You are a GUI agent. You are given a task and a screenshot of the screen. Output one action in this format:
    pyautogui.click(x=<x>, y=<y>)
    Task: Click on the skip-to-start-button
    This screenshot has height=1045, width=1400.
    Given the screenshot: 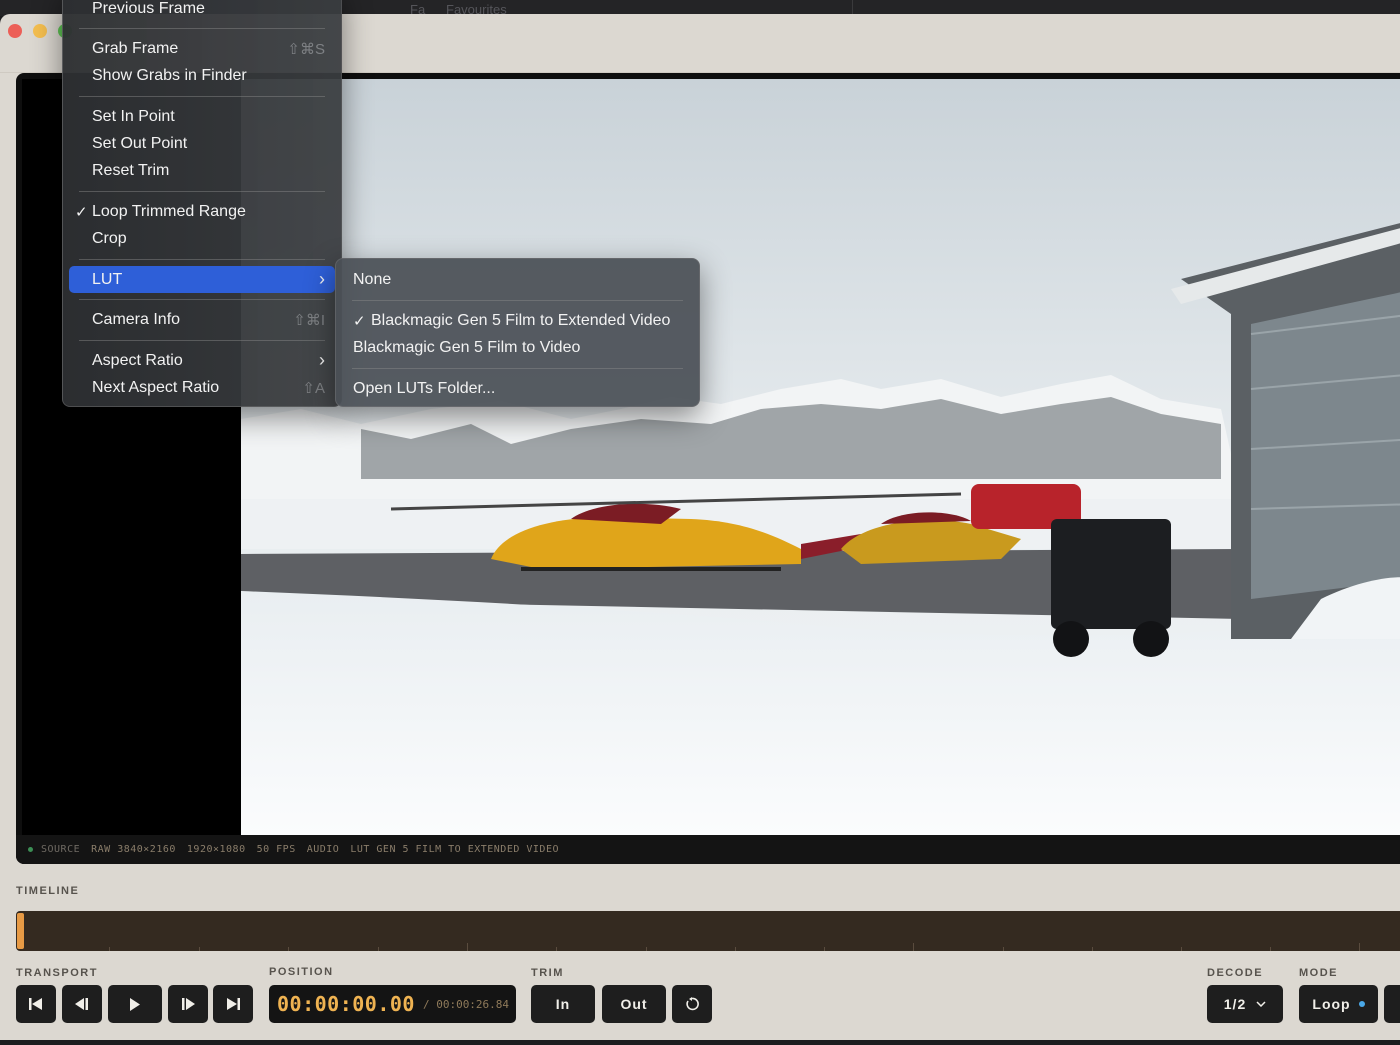 What is the action you would take?
    pyautogui.click(x=36, y=1004)
    